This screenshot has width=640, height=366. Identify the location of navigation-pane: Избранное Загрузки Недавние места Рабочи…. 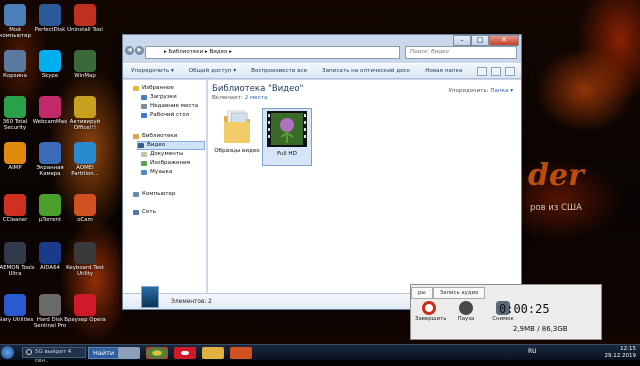
(165, 186).